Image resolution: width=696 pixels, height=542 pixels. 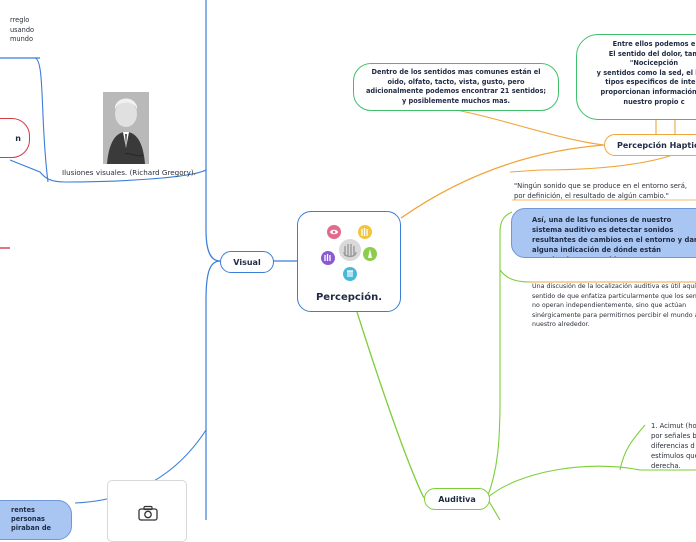 What do you see at coordinates (18, 138) in the screenshot?
I see `left-red-node-label: n` at bounding box center [18, 138].